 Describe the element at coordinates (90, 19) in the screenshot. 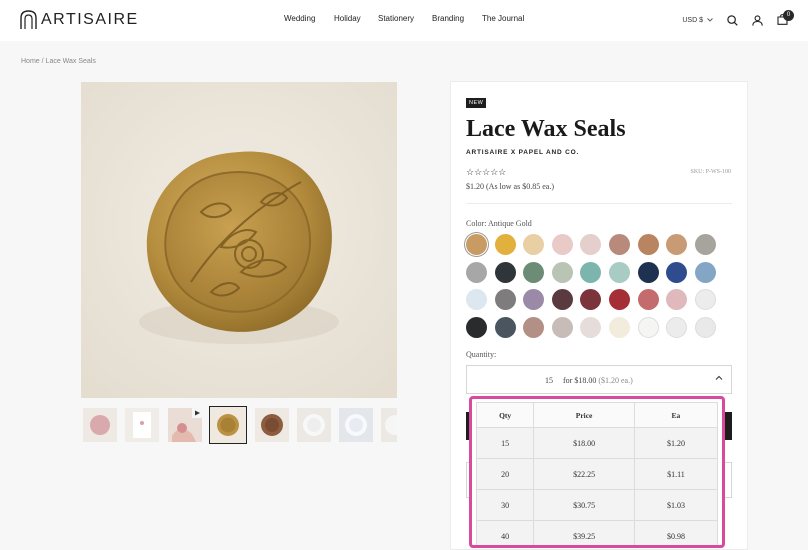

I see `brand-name: ARTISAIRE` at that location.